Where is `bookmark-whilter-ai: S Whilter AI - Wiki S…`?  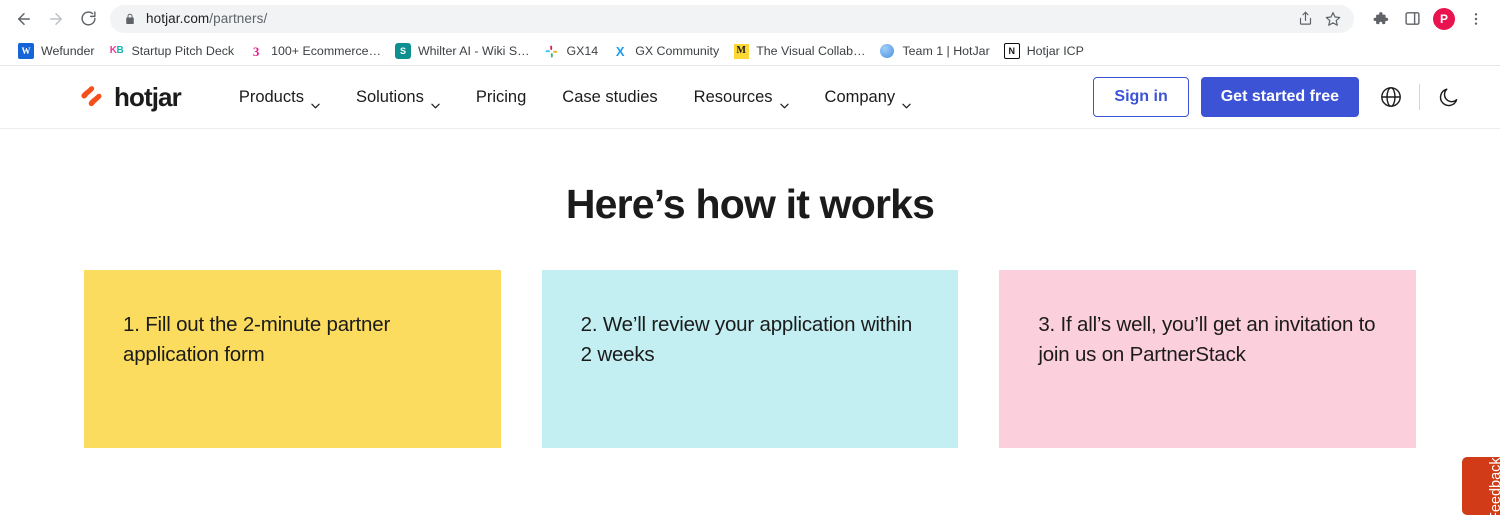
bookmark-whilter-ai: S Whilter AI - Wiki S… is located at coordinates (463, 51).